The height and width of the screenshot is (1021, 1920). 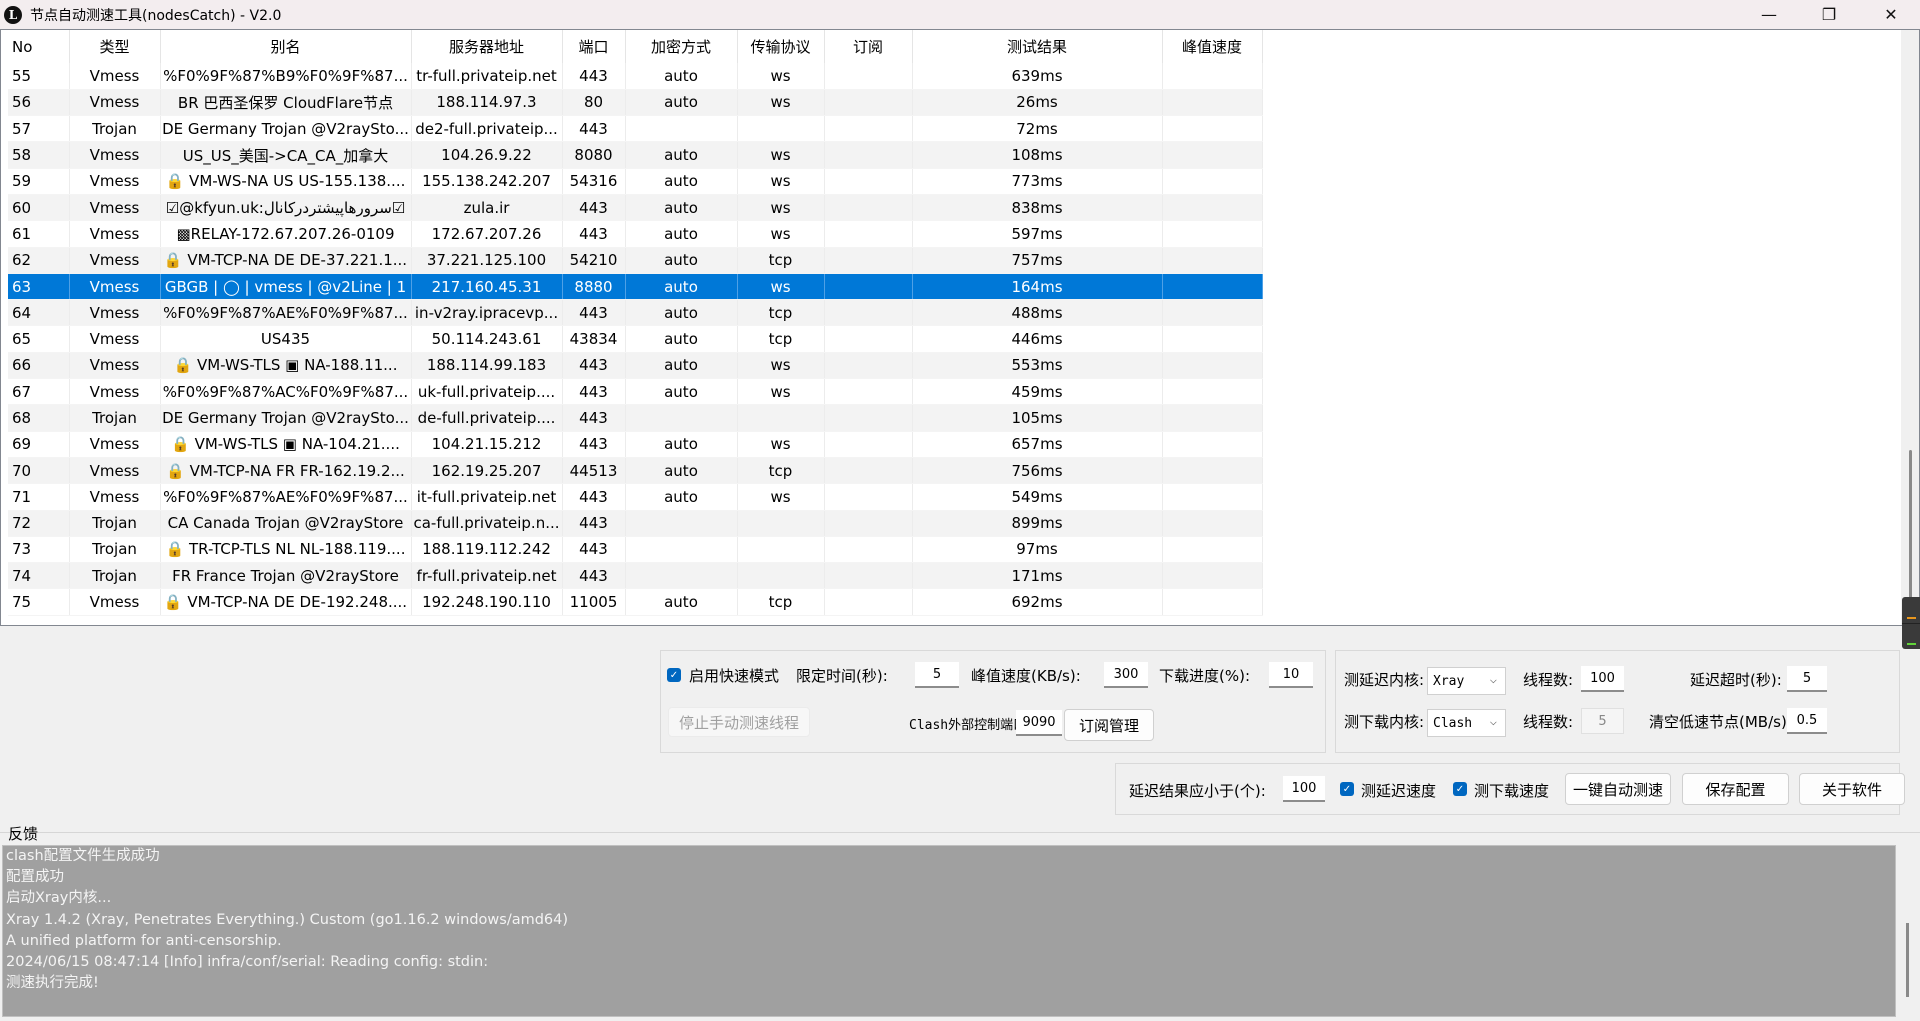 I want to click on app-logo-icon: L, so click(x=13, y=14).